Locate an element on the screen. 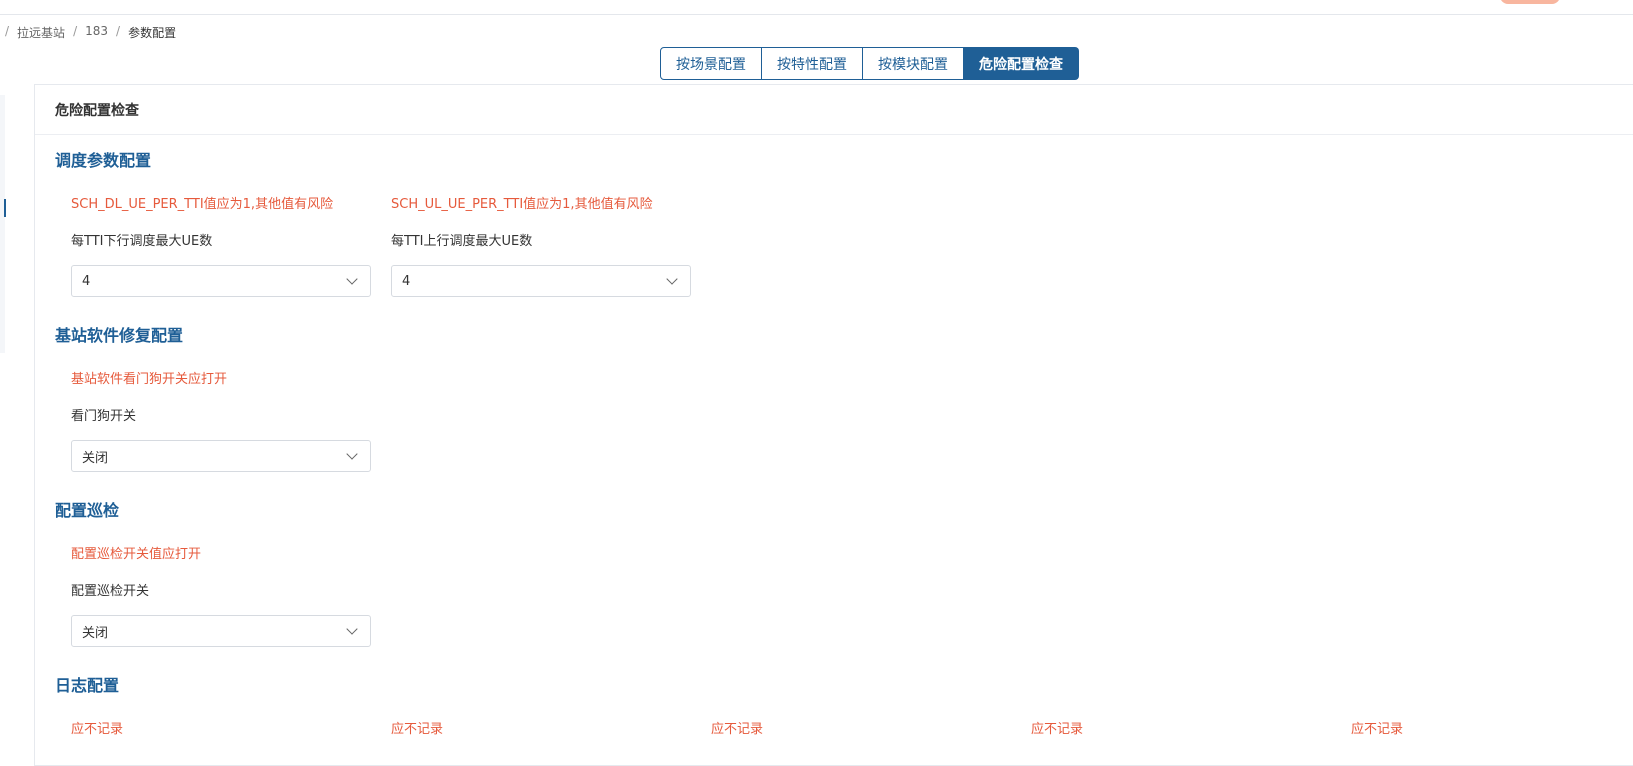 This screenshot has height=766, width=1633. card-title: 危险配置检查 is located at coordinates (834, 110).